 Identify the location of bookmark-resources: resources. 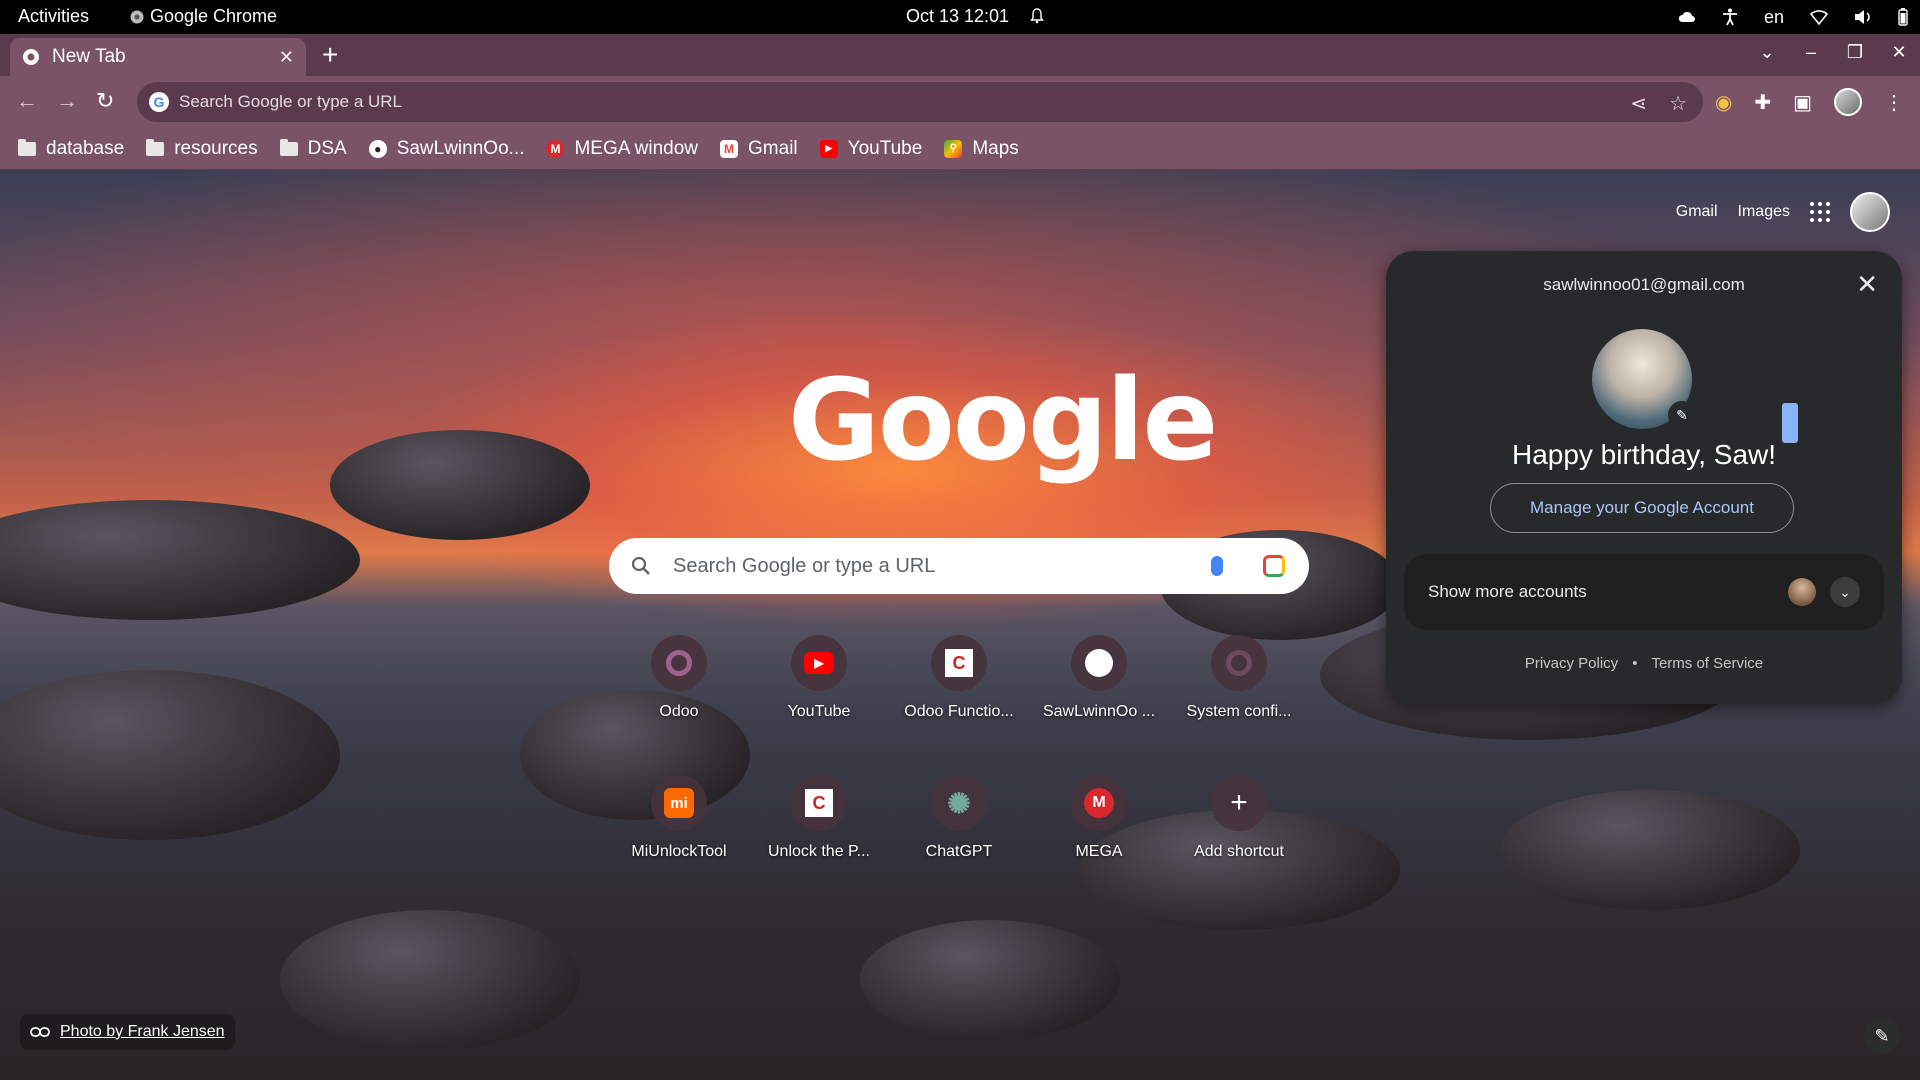
(202, 148).